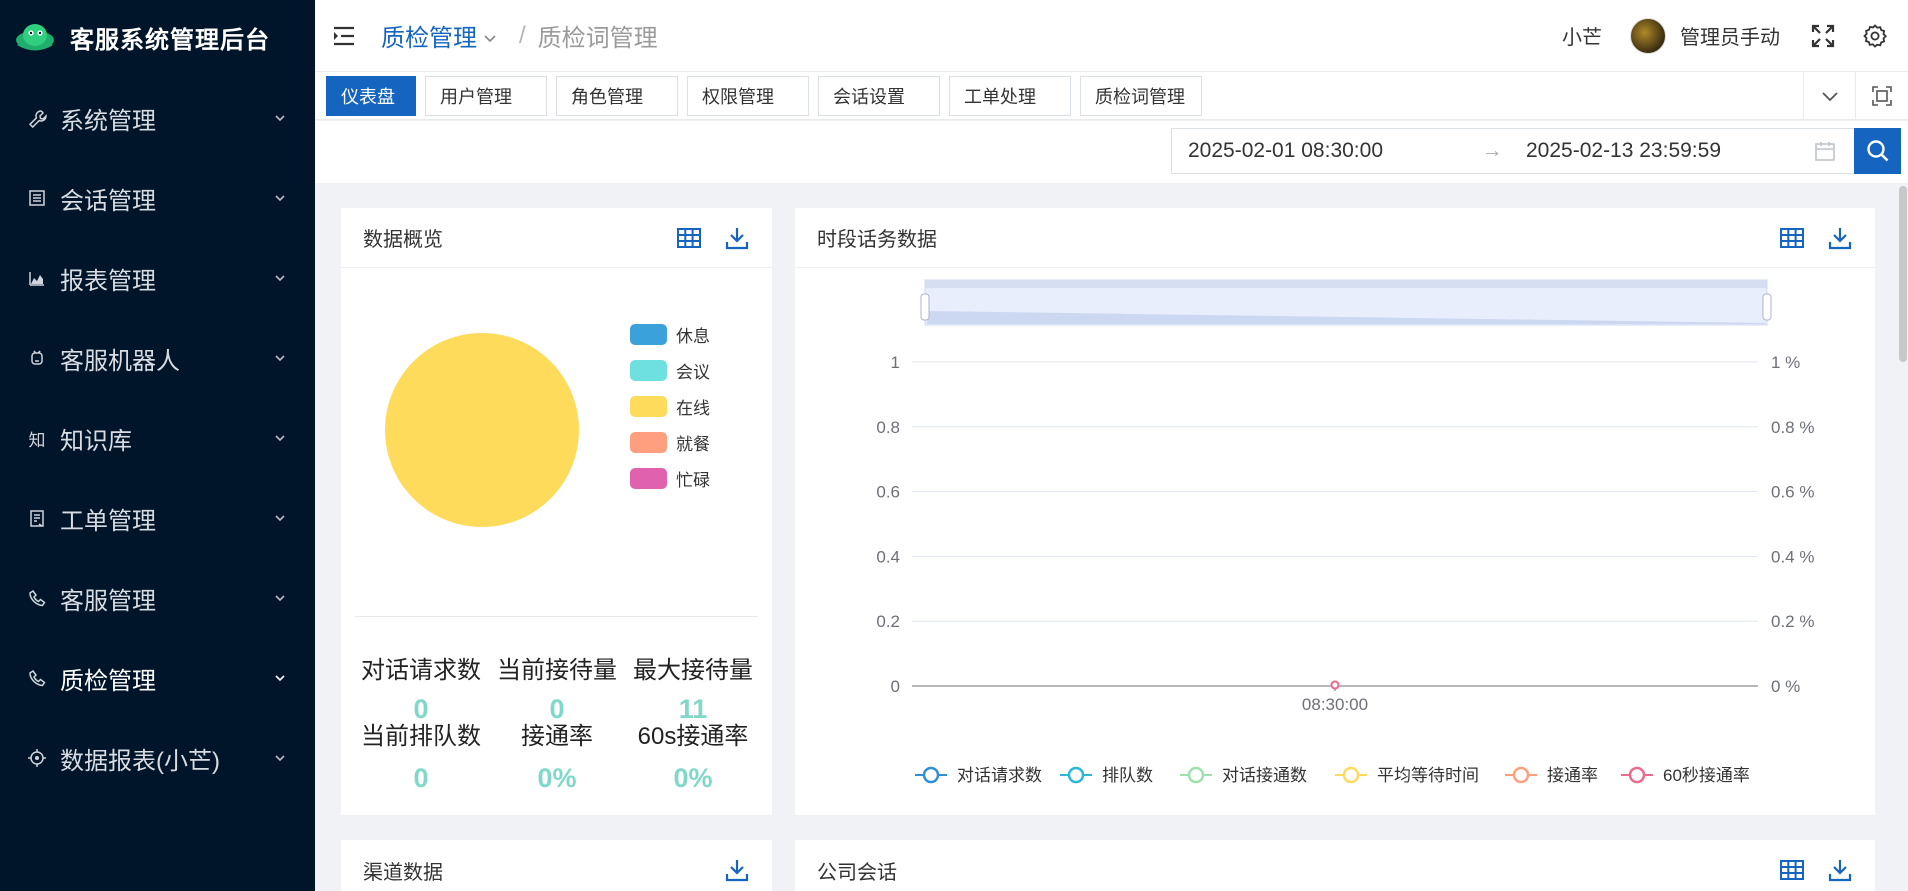 This screenshot has width=1908, height=891. What do you see at coordinates (1877, 151) in the screenshot?
I see `search-button` at bounding box center [1877, 151].